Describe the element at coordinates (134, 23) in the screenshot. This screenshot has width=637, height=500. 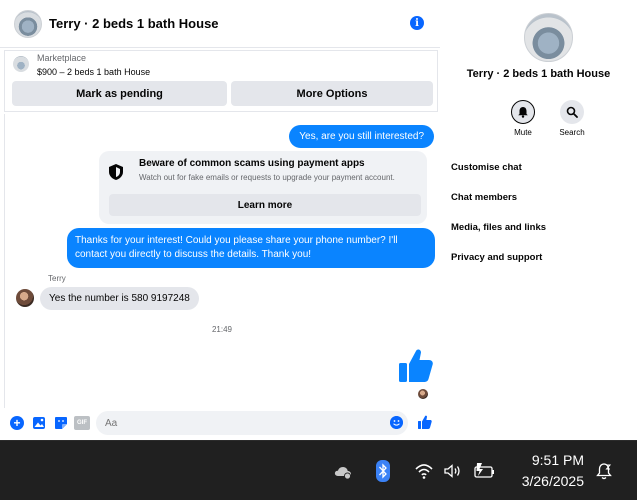
I see `conversation-title: Terry · 2 beds 1 bath House` at that location.